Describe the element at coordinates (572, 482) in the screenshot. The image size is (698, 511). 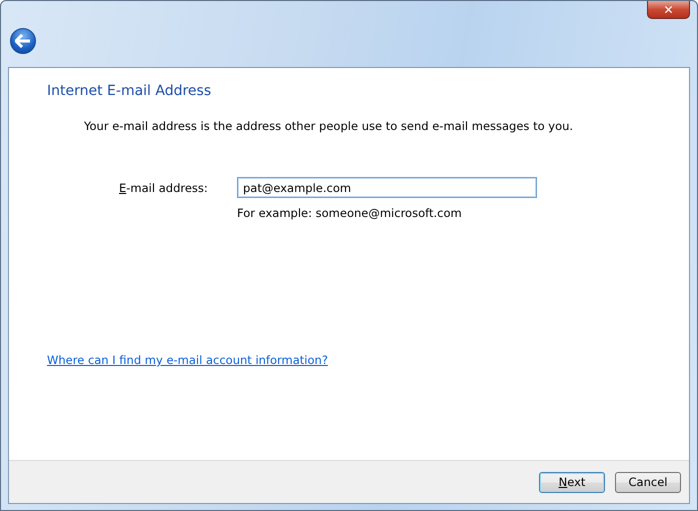
I see `next-button: Next` at that location.